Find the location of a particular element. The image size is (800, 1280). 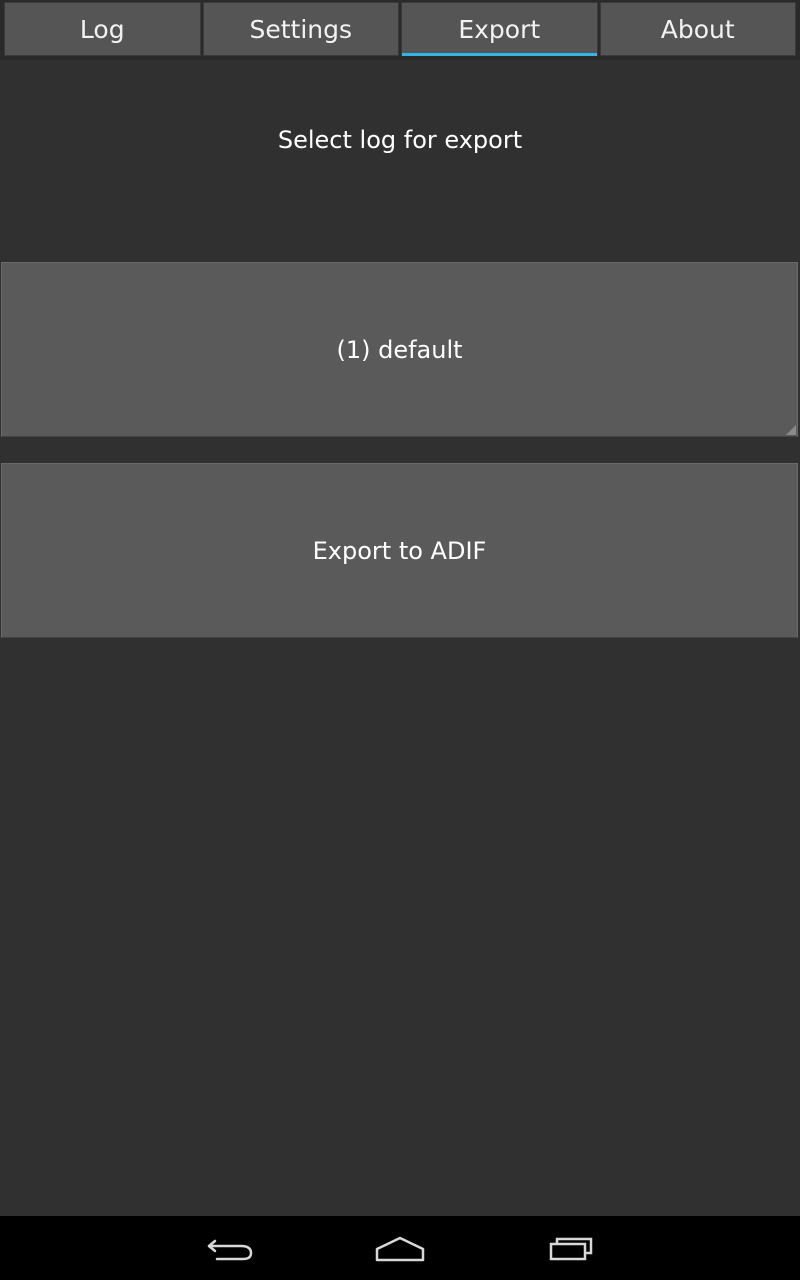

tab-about: About is located at coordinates (697, 29).